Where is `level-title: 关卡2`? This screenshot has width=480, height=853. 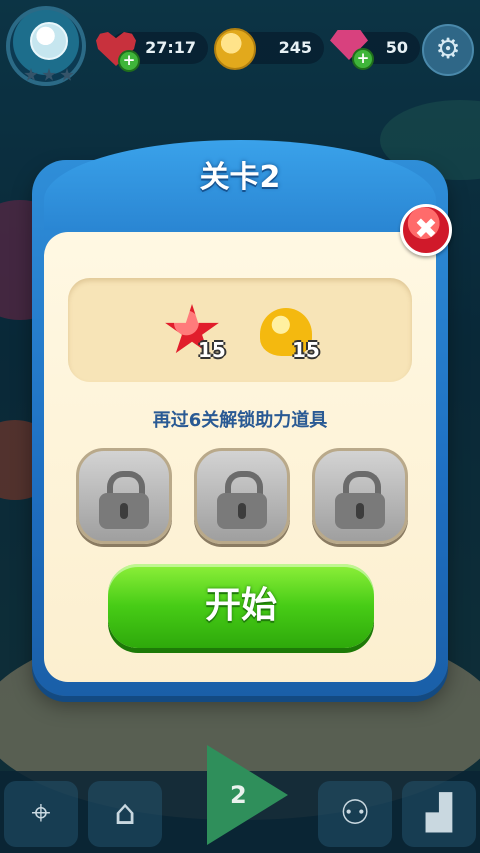 level-title: 关卡2 is located at coordinates (240, 177).